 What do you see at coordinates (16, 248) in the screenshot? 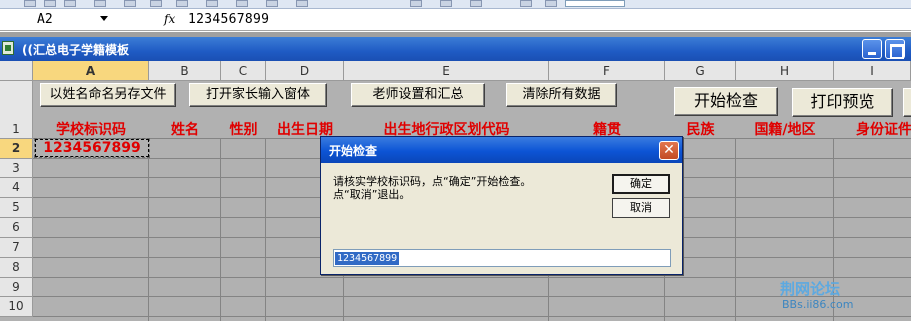
I see `row-header: 7` at bounding box center [16, 248].